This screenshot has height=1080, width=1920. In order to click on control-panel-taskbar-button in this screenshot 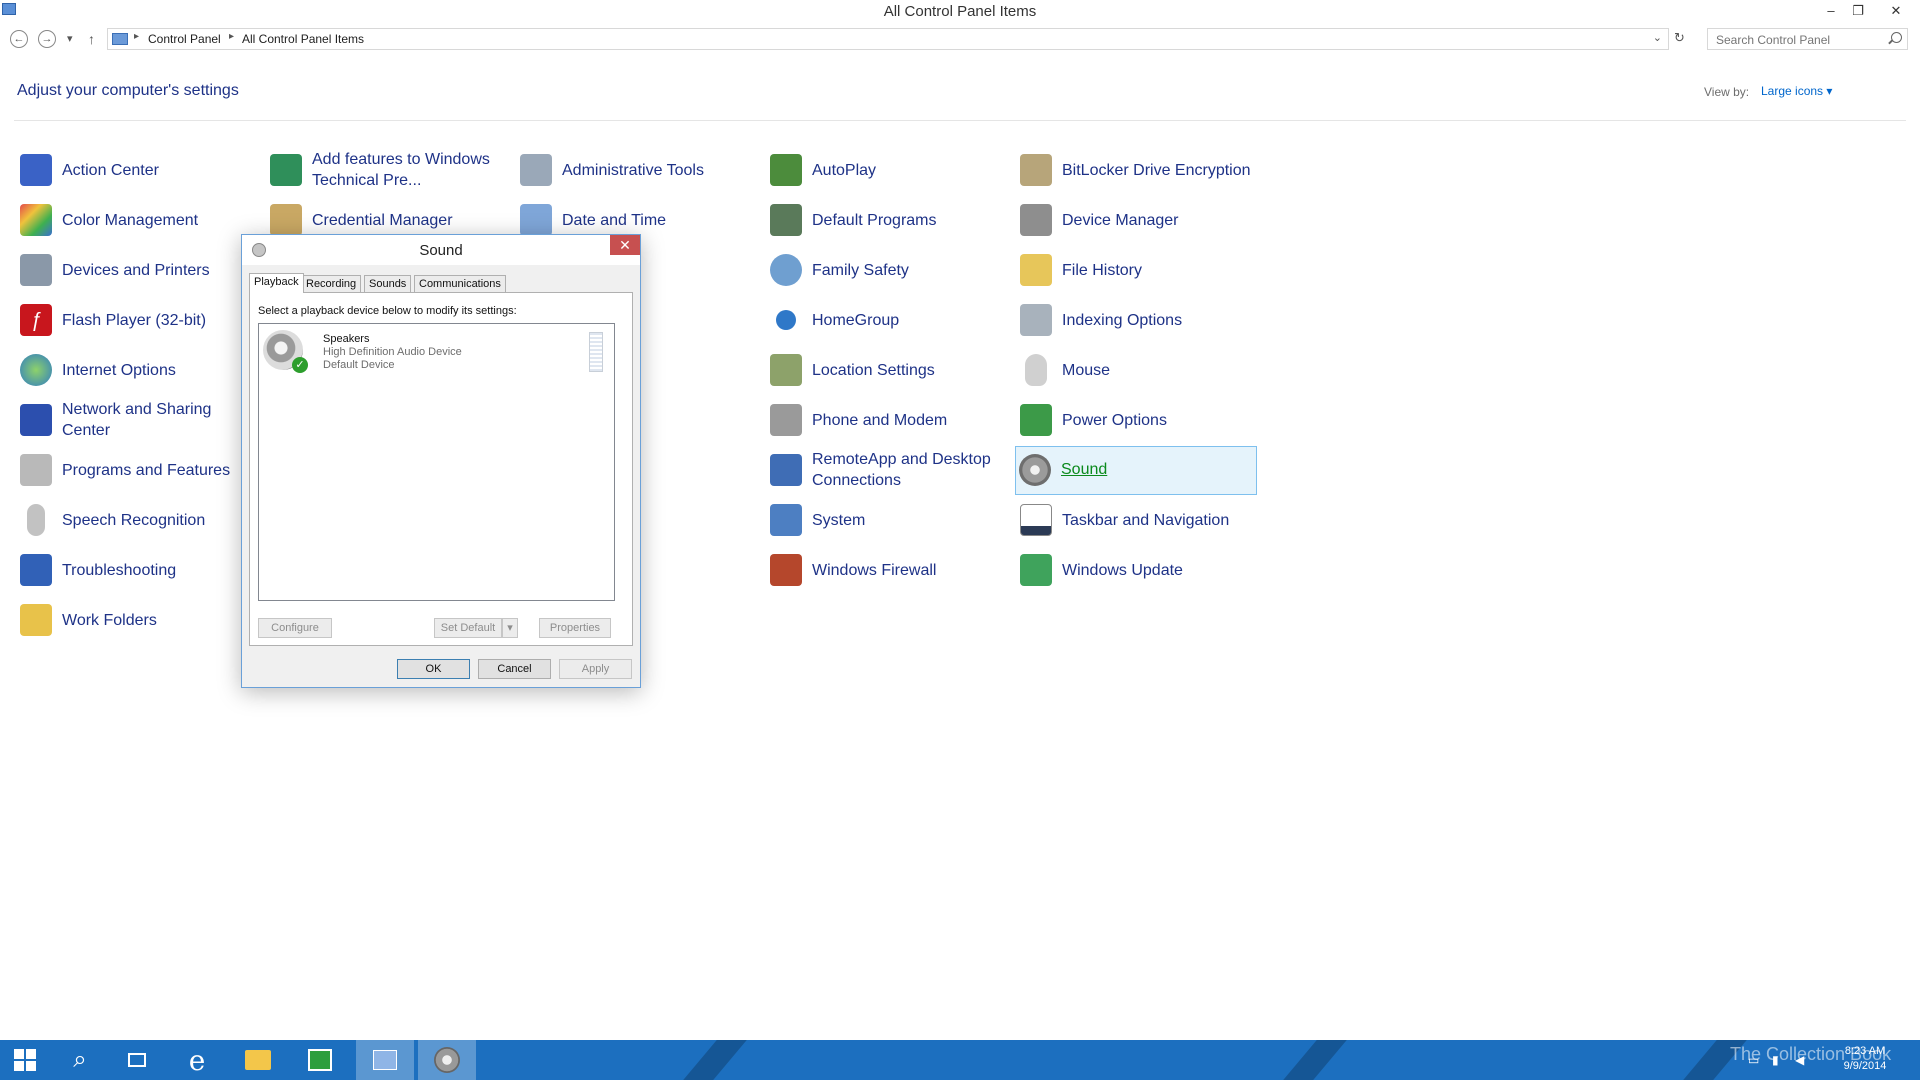, I will do `click(385, 1060)`.